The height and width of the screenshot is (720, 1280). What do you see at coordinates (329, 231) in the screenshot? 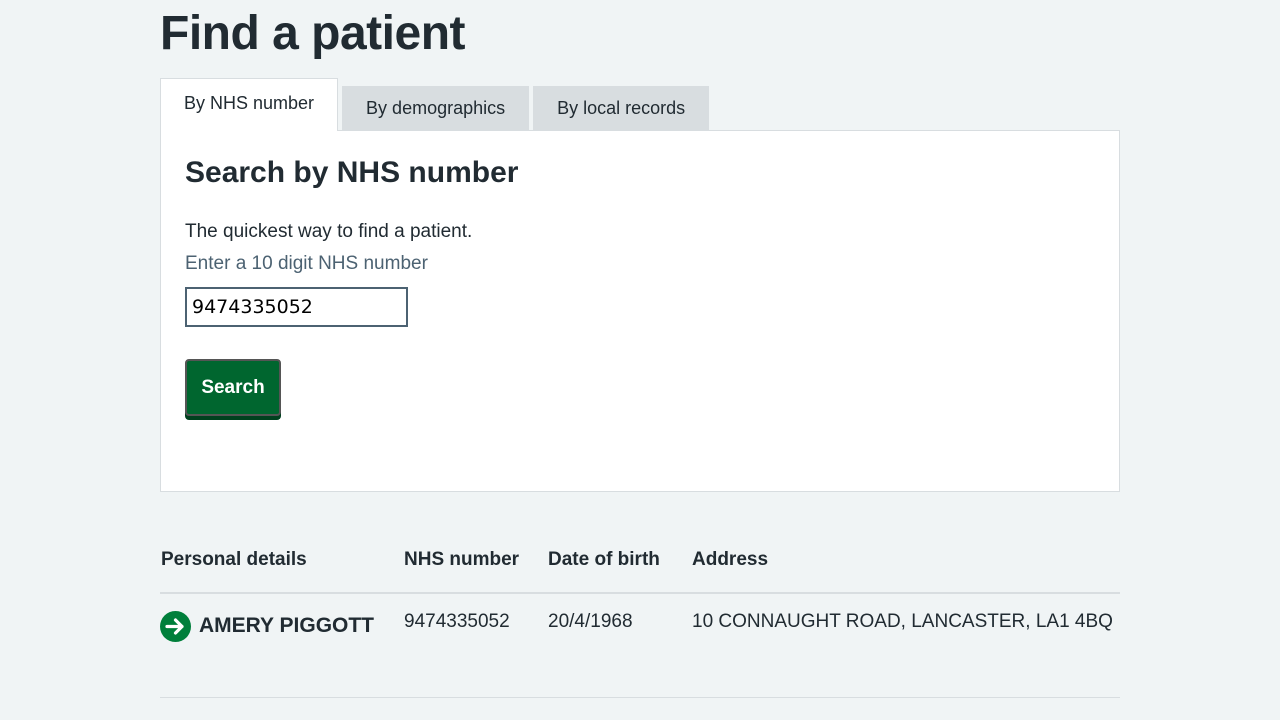
I see `panel-description: The quickest way to find a patient.` at bounding box center [329, 231].